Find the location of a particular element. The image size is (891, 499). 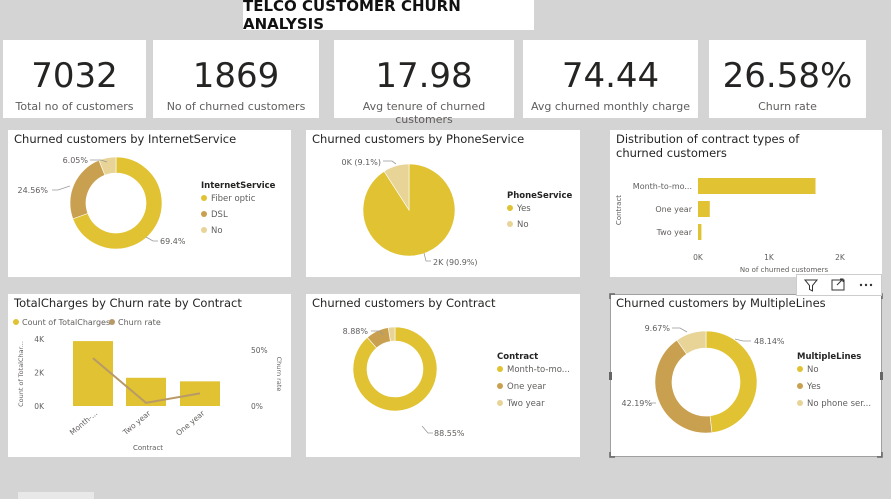

kpi-card-churned-customers: 1869 No of churned customers is located at coordinates (236, 79).